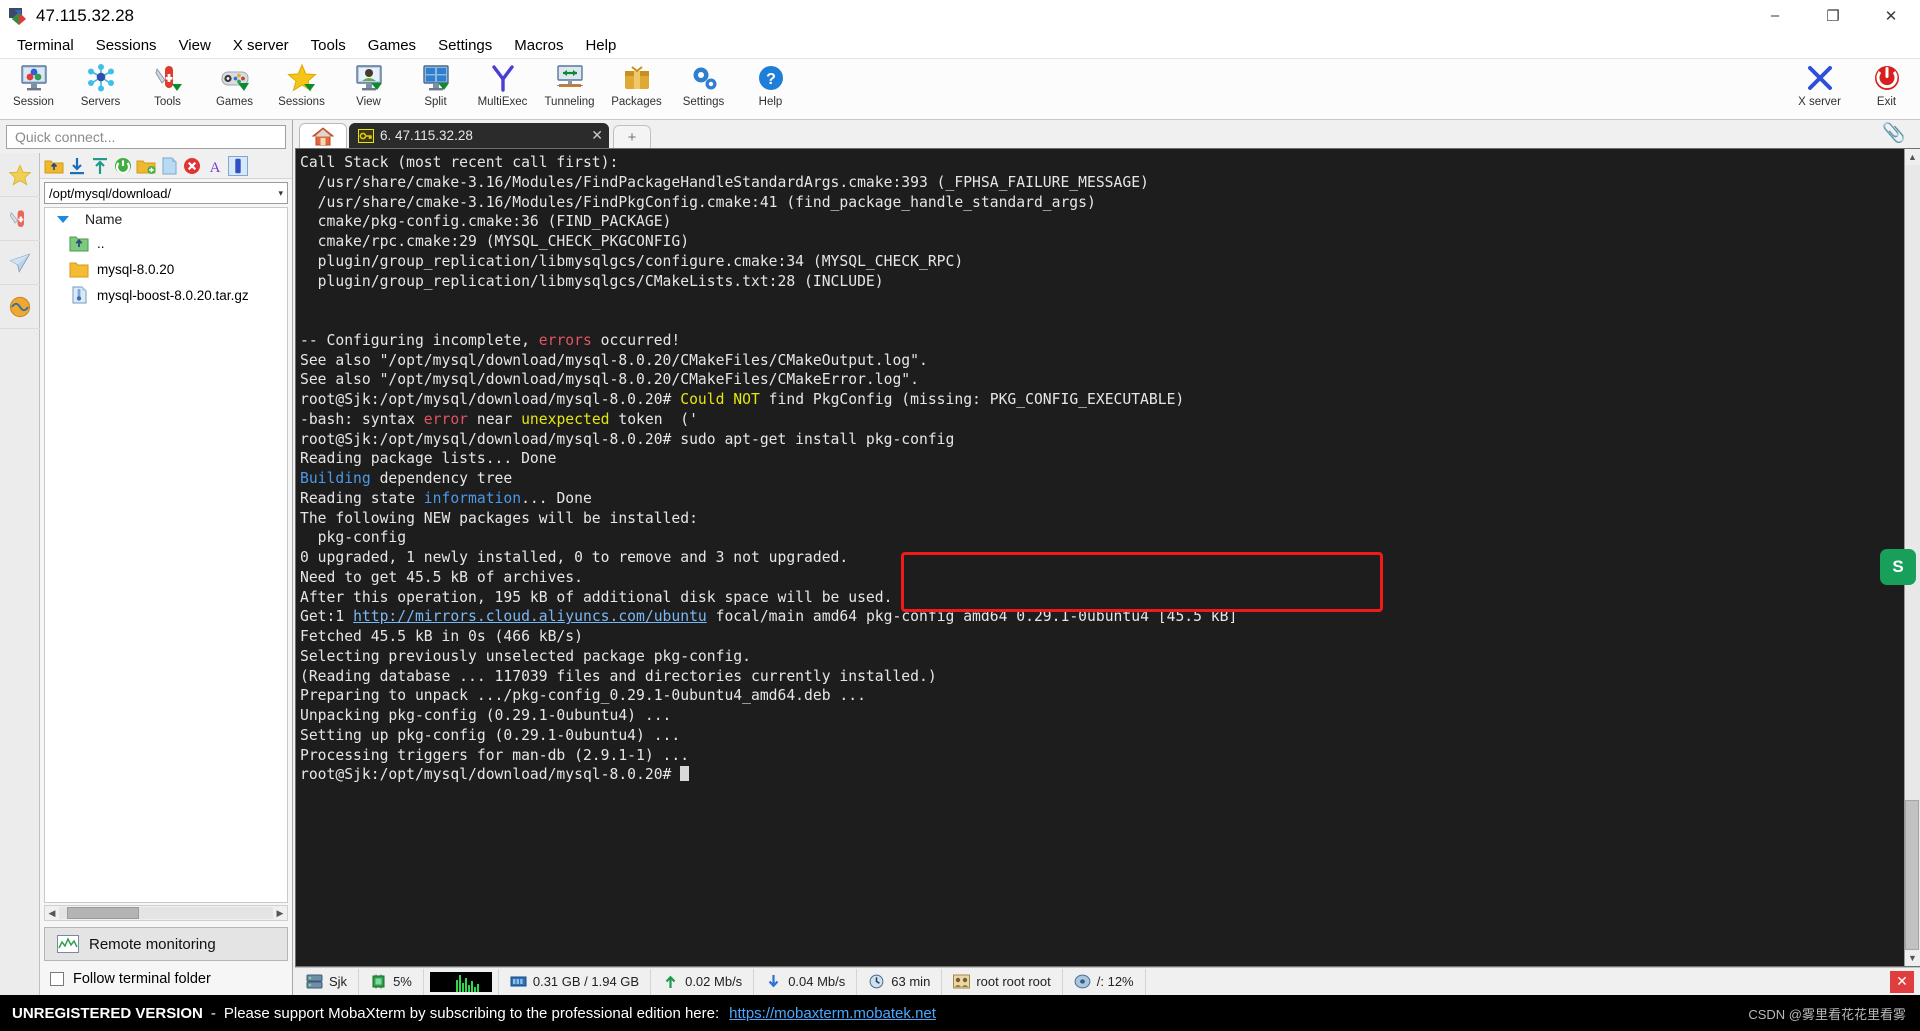 The width and height of the screenshot is (1920, 1031). Describe the element at coordinates (1104, 981) in the screenshot. I see `status-disk: /: 12%` at that location.